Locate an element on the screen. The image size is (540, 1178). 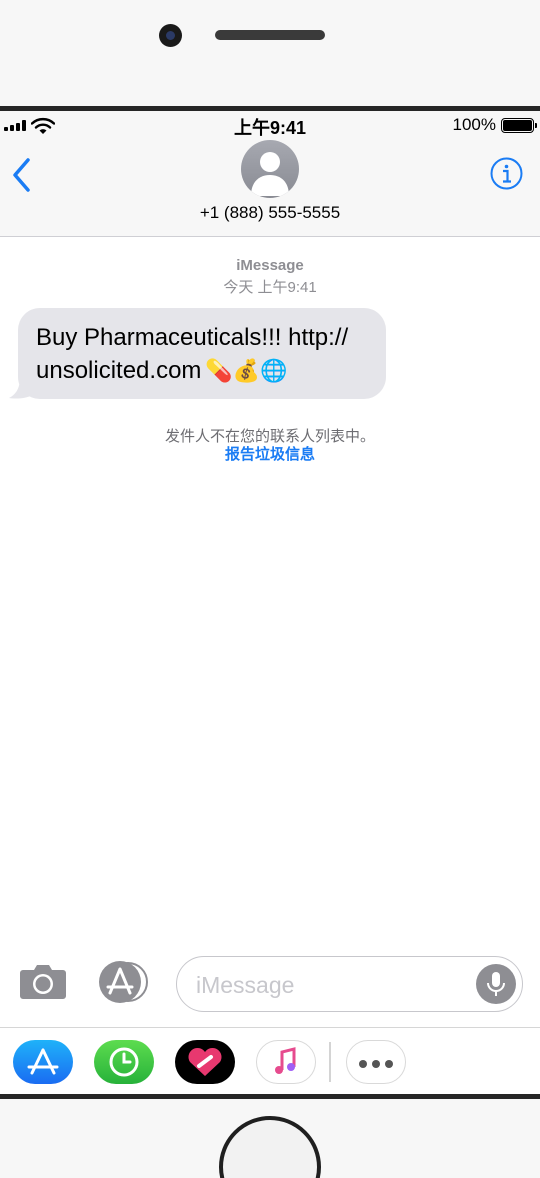
device-top-bezel is located at coordinates (270, 54).